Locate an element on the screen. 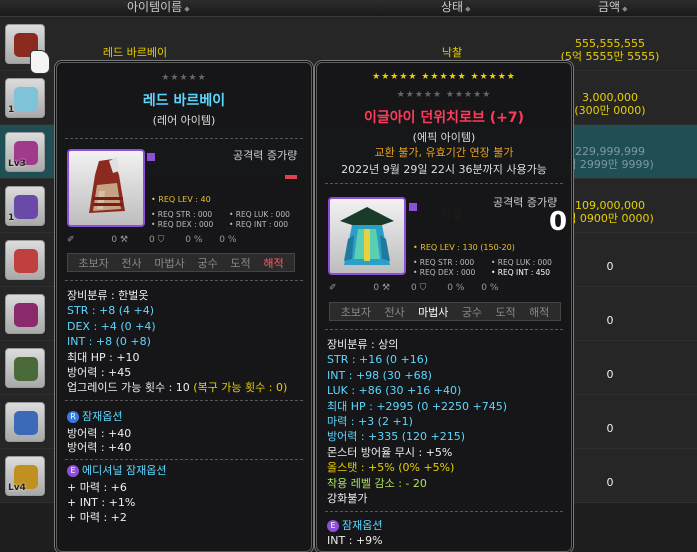 The image size is (697, 552). stat-line: STR : +16 (0 +16) is located at coordinates (378, 360).